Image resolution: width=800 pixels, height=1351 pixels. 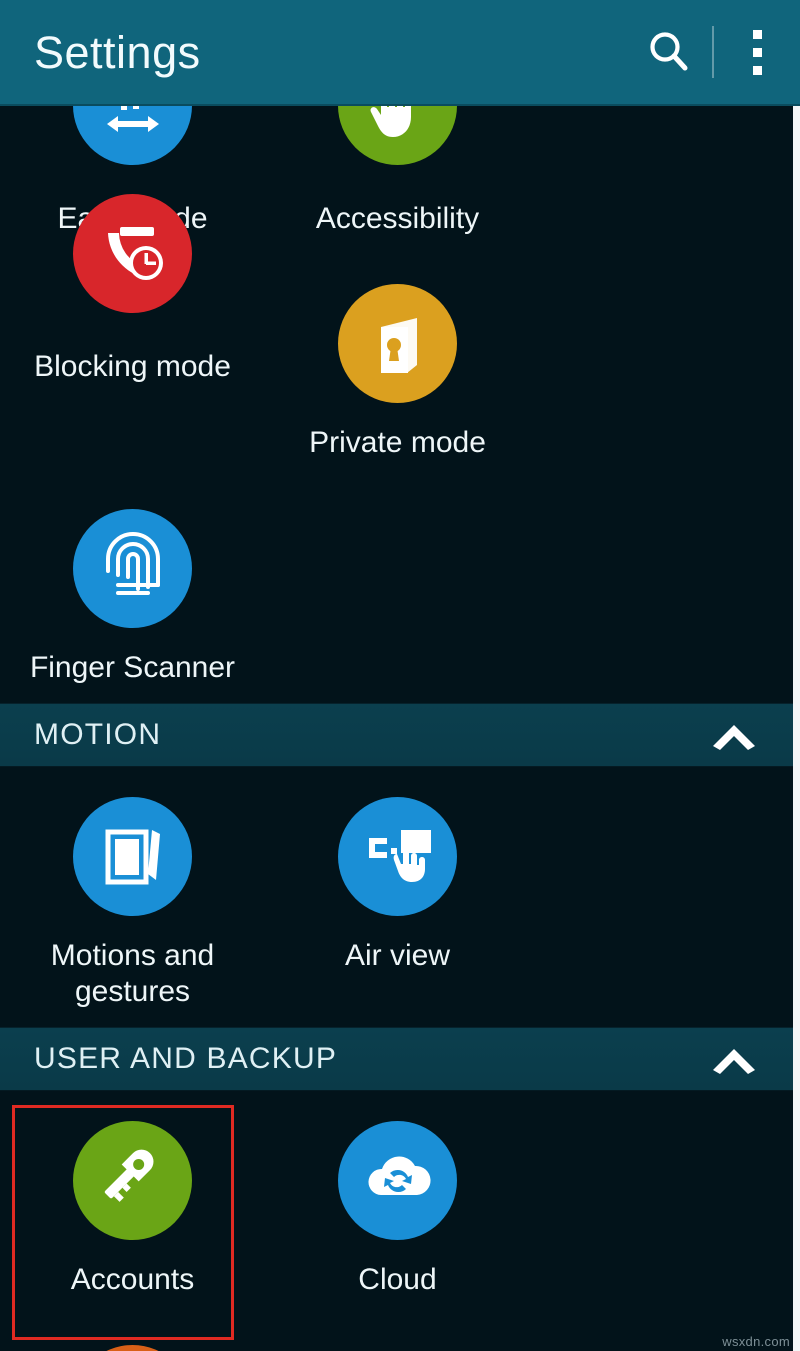 I want to click on cloud-sync-icon, so click(x=397, y=1180).